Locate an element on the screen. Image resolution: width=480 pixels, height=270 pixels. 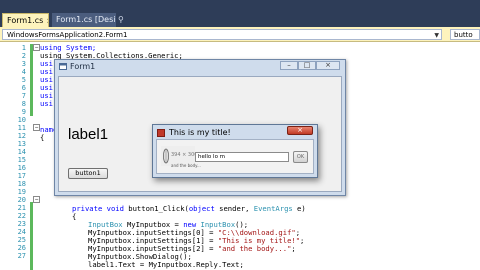
chevron-down-icon: ▼ is located at coordinates (436, 35).